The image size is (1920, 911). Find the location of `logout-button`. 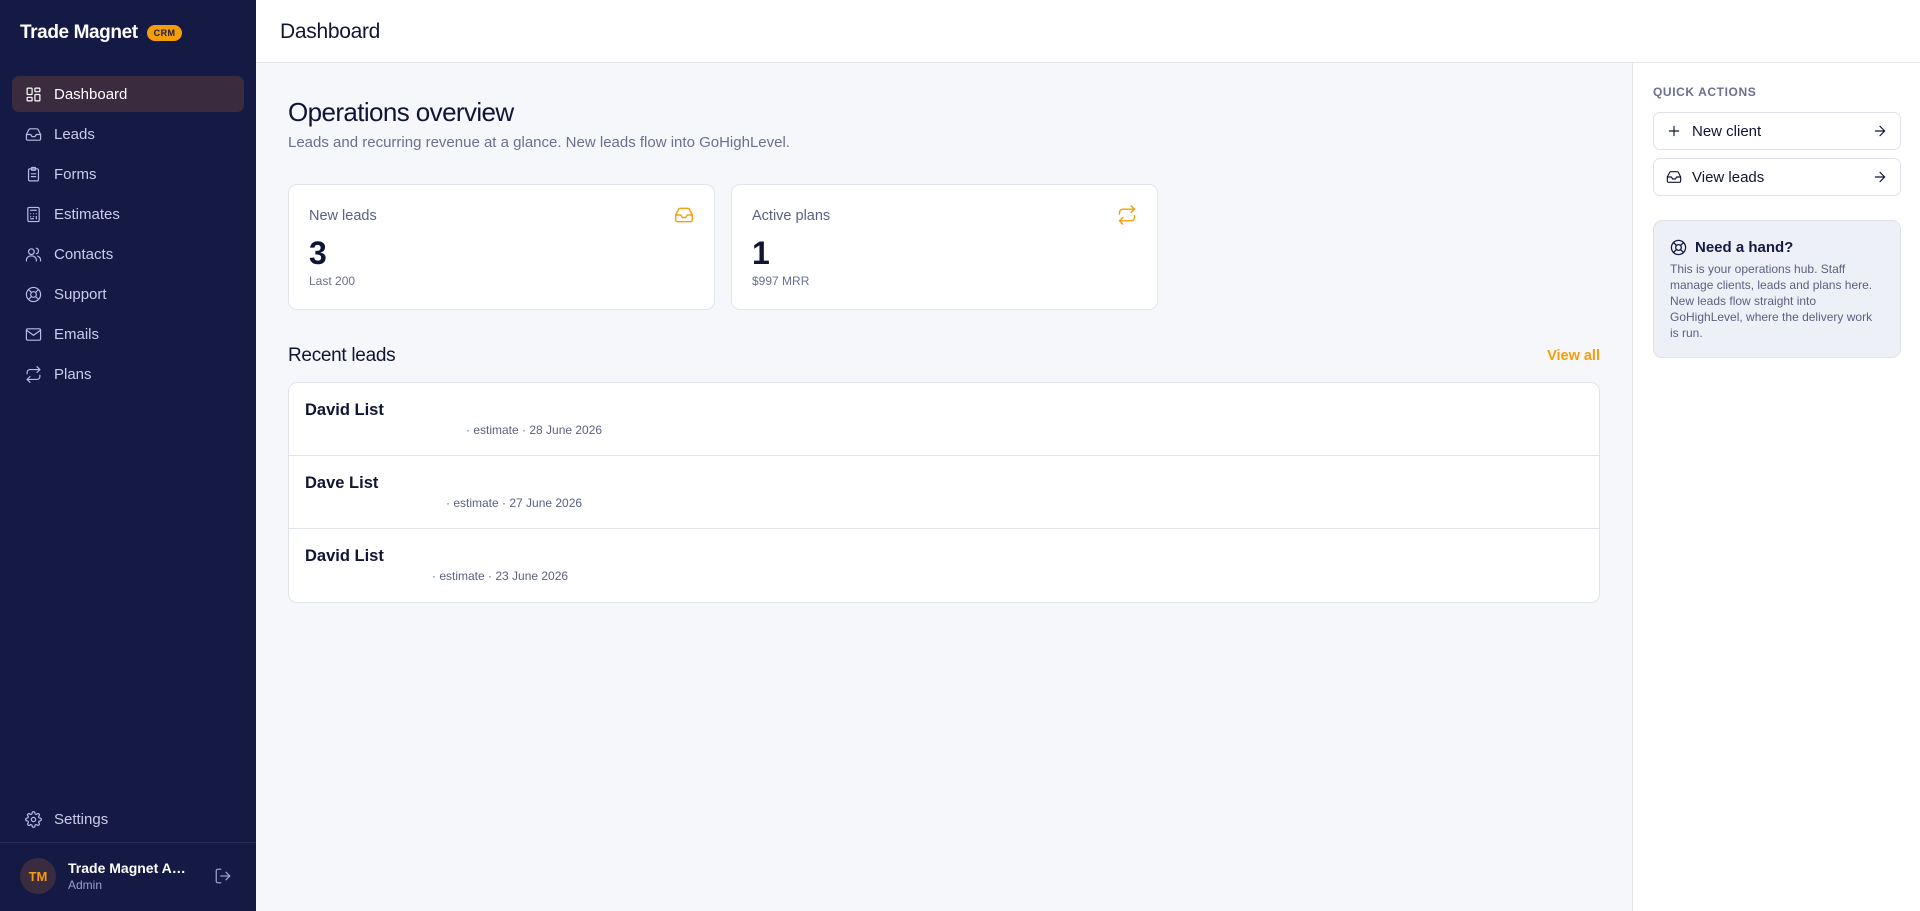

logout-button is located at coordinates (223, 876).